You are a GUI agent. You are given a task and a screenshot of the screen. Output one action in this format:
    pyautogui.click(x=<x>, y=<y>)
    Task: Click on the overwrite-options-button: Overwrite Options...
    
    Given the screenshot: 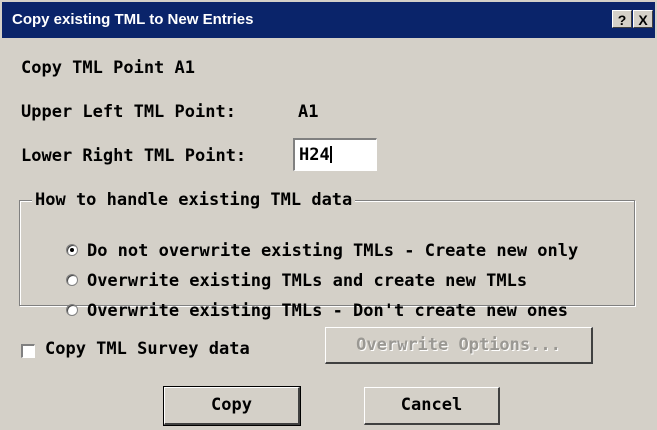 What is the action you would take?
    pyautogui.click(x=459, y=345)
    